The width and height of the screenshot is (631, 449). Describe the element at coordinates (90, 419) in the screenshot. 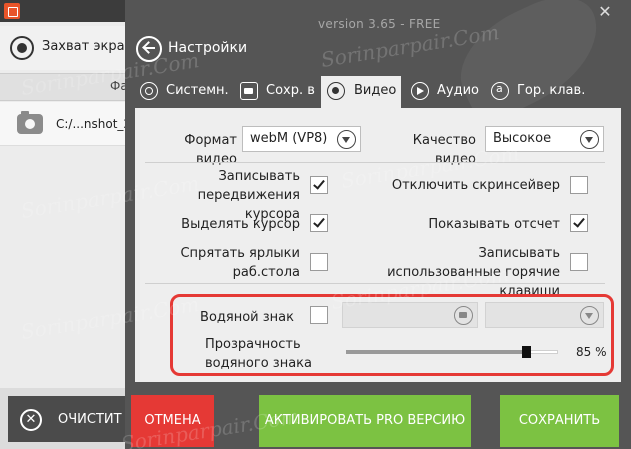

I see `clear-button-label: ОЧИСТИТ` at that location.